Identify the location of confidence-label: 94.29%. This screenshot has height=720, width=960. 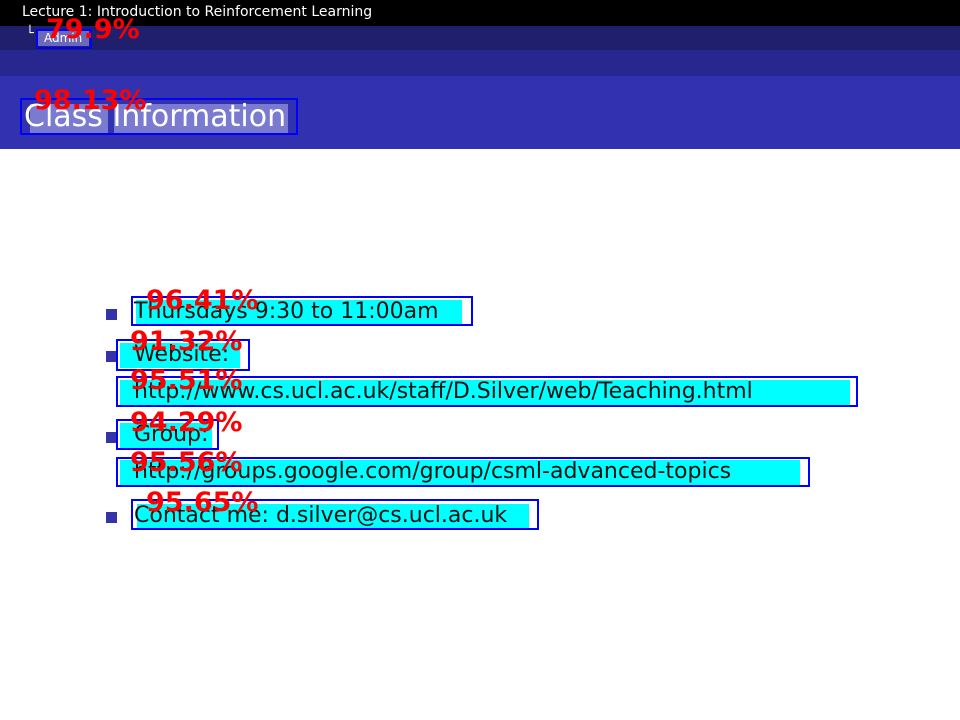
(186, 422).